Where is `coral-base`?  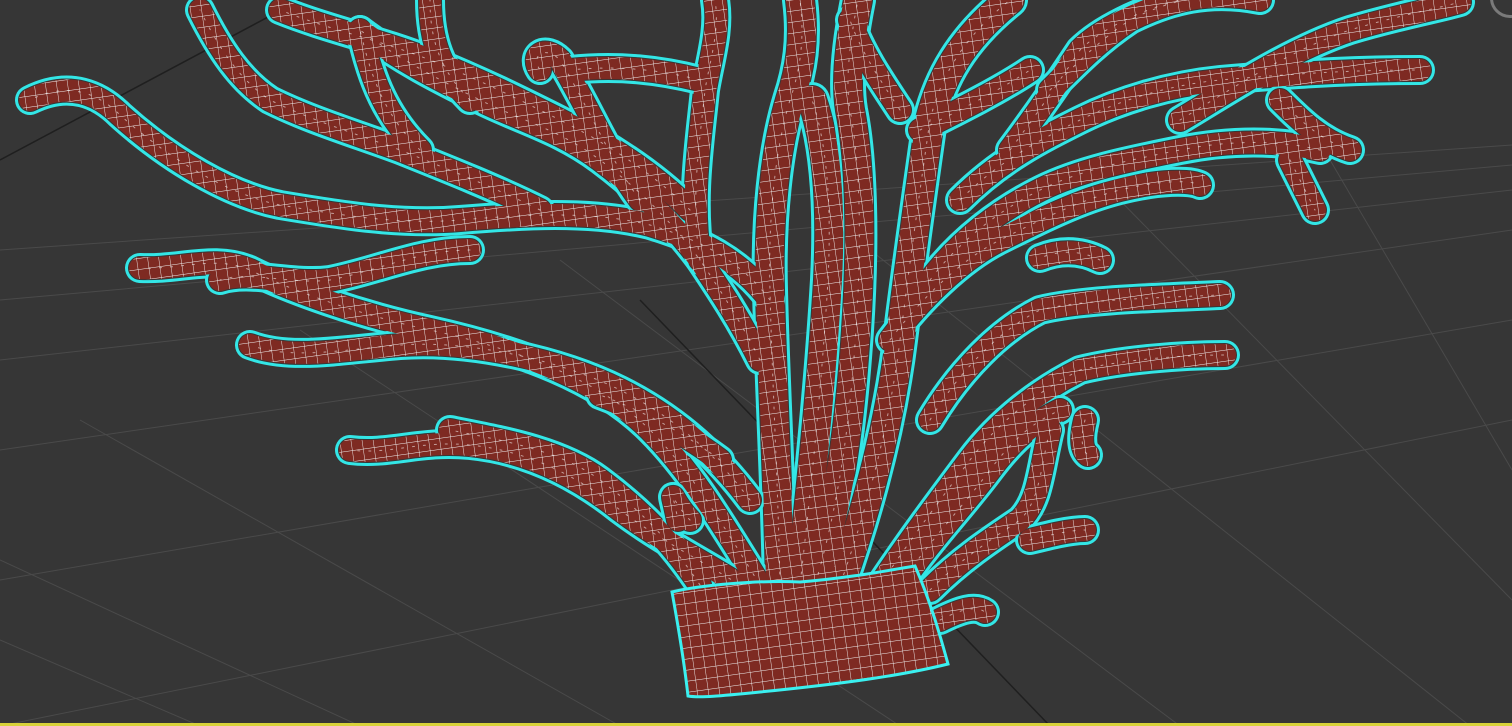
coral-base is located at coordinates (810, 631).